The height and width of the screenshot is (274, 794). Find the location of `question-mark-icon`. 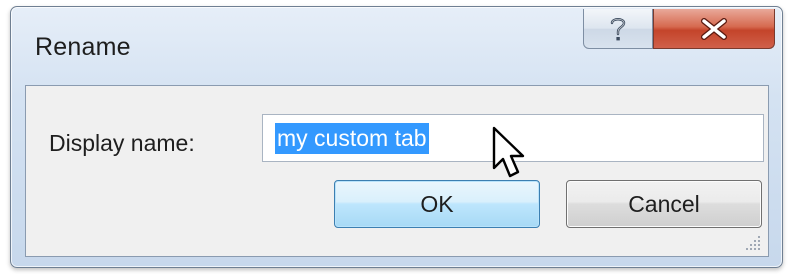

question-mark-icon is located at coordinates (618, 28).